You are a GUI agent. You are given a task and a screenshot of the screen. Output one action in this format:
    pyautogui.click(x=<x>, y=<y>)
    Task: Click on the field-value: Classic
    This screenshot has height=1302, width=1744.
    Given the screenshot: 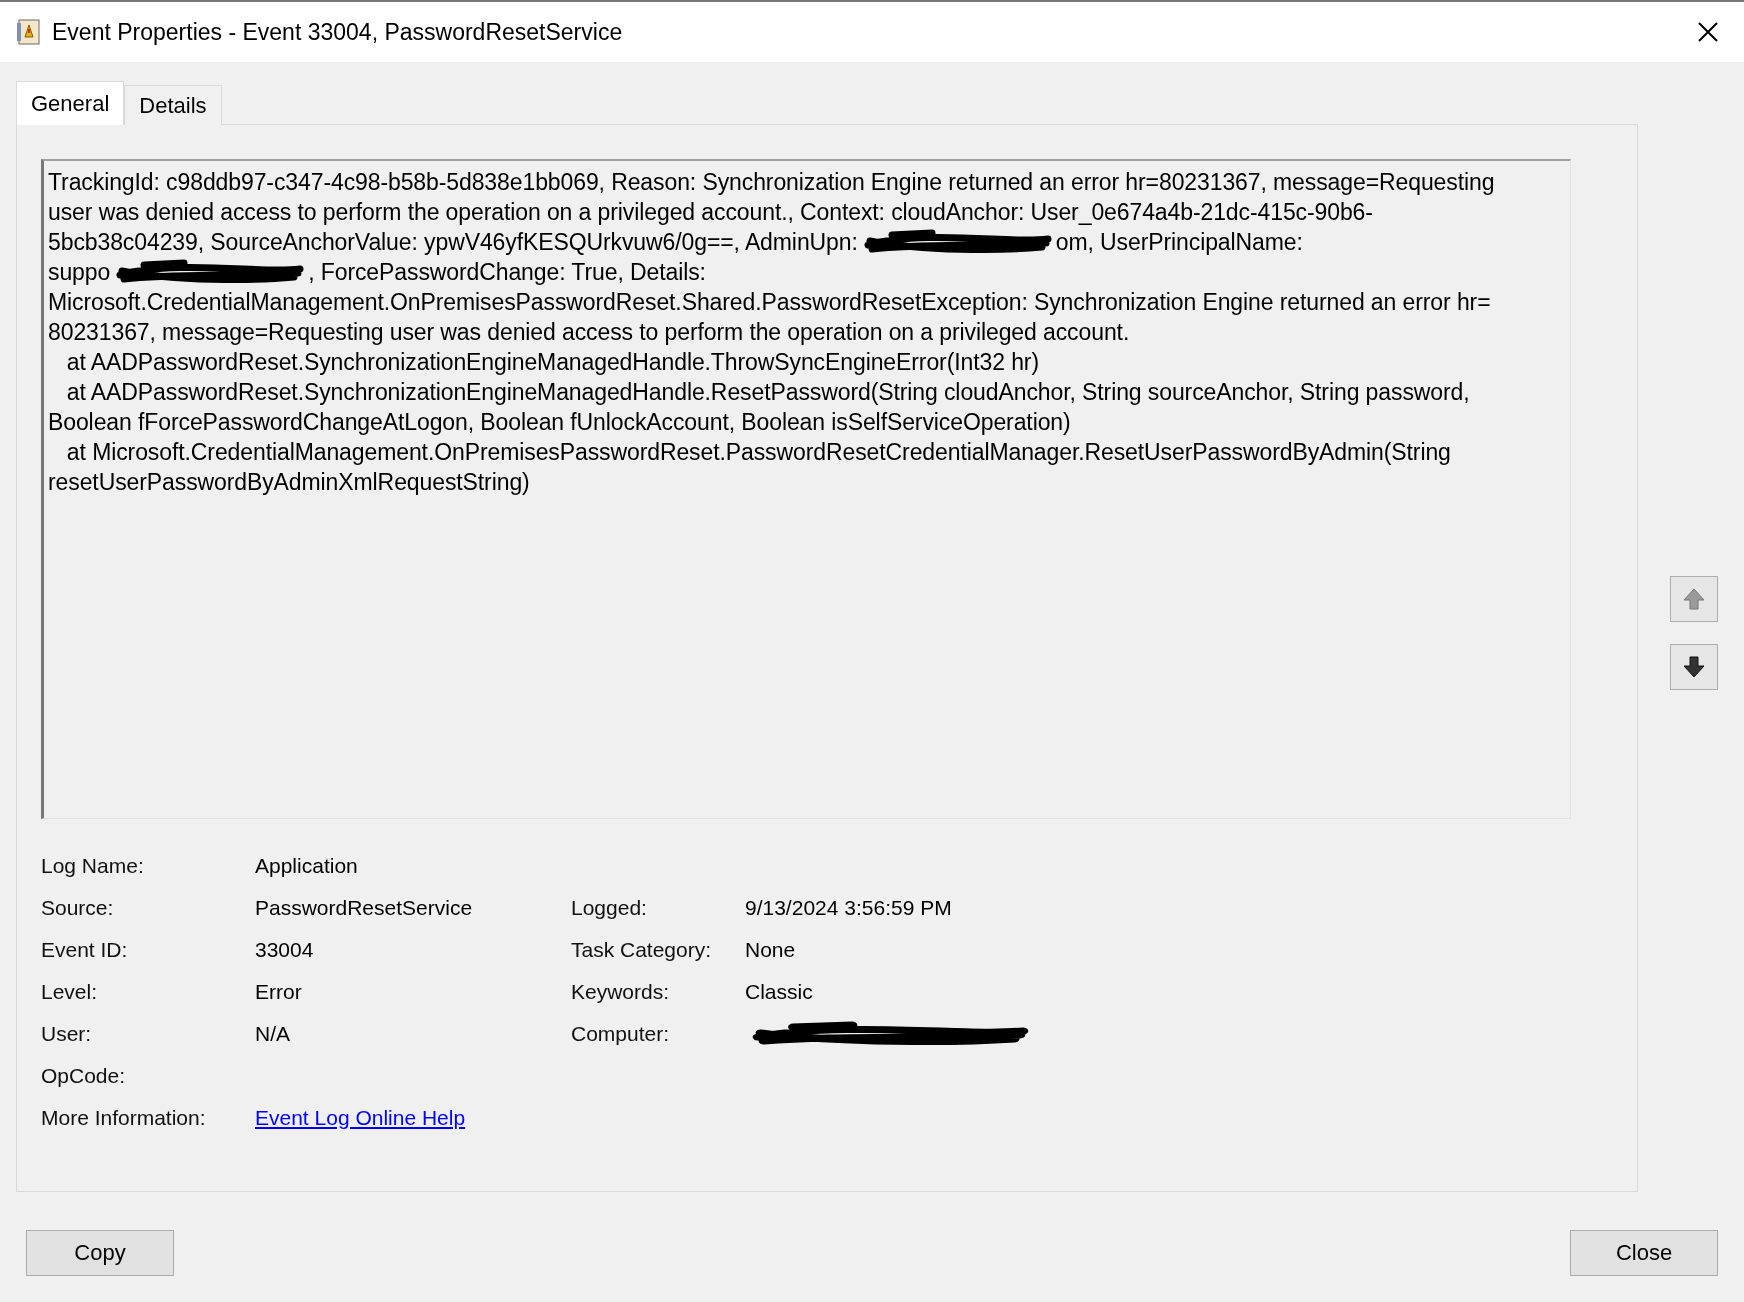 What is the action you would take?
    pyautogui.click(x=779, y=992)
    